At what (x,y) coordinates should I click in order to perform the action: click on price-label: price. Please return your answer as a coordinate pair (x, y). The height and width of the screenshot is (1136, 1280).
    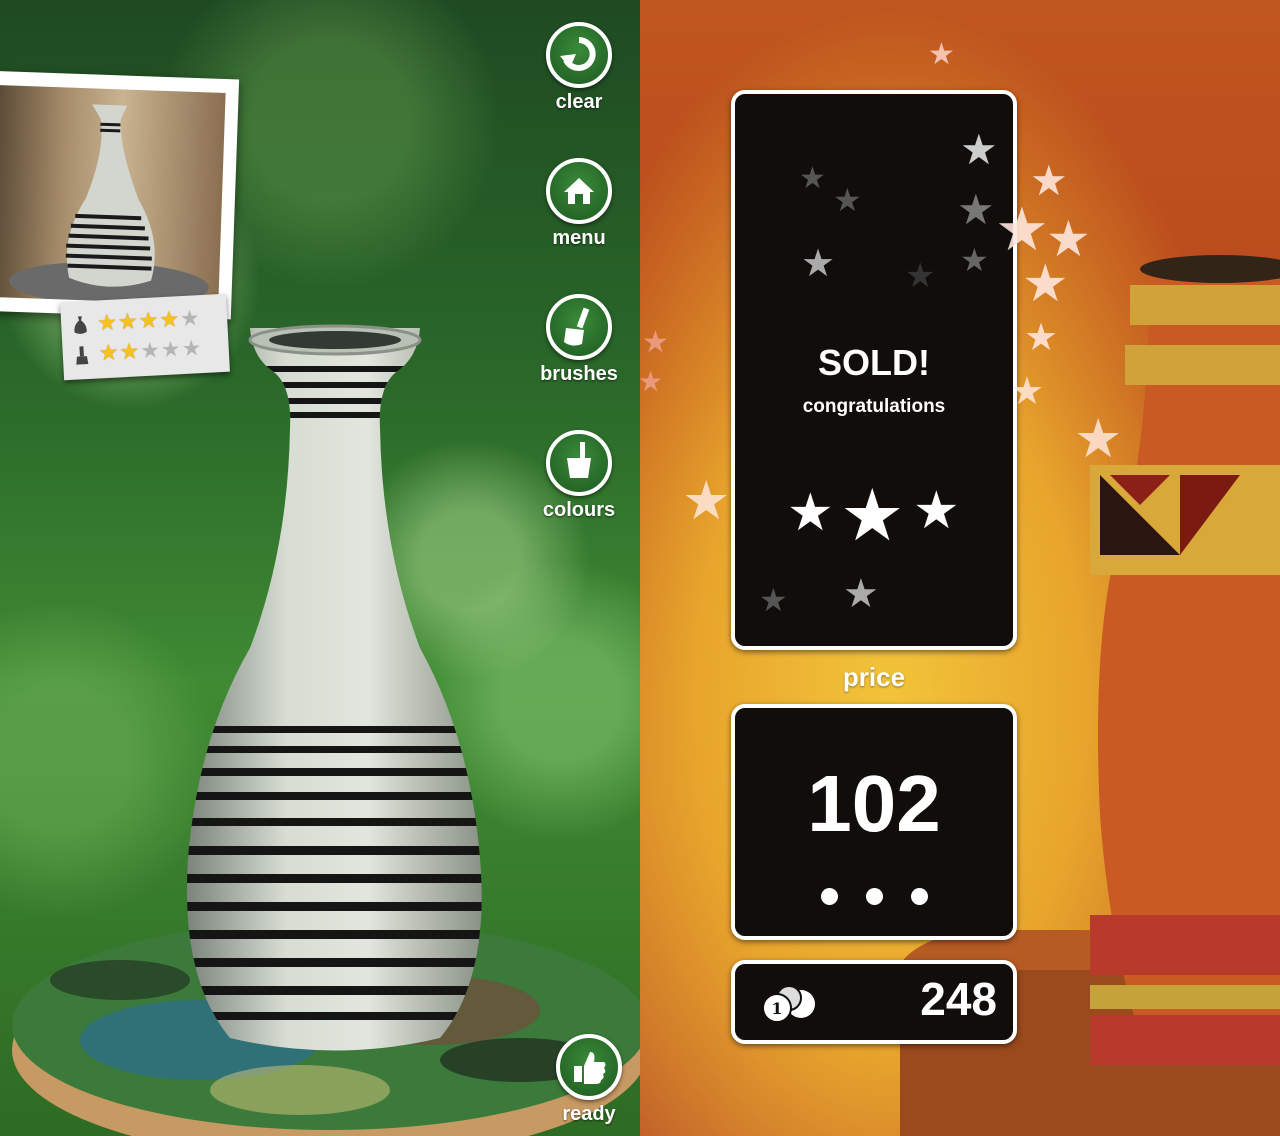
    Looking at the image, I should click on (874, 677).